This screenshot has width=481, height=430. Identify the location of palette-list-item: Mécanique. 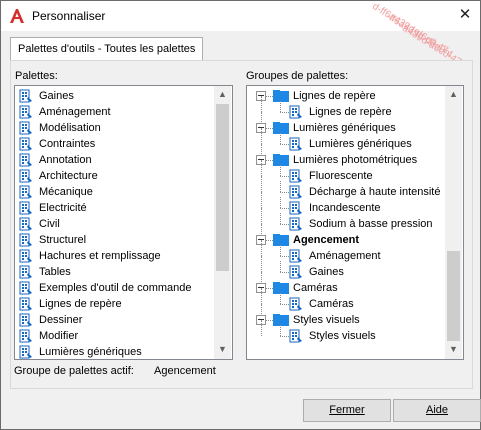
(66, 192).